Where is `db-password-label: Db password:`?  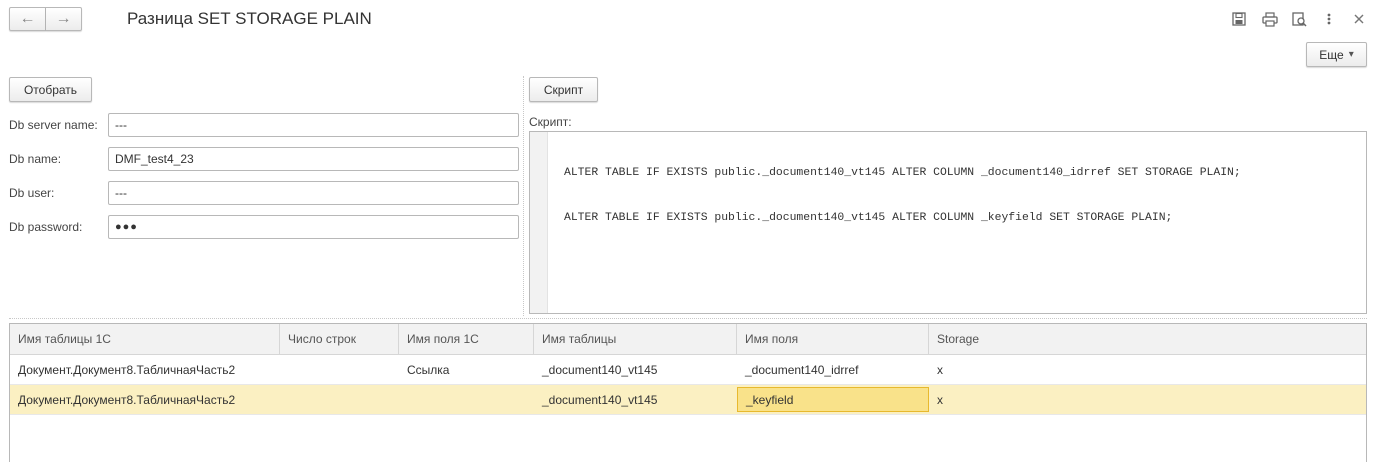
db-password-label: Db password: is located at coordinates (46, 227).